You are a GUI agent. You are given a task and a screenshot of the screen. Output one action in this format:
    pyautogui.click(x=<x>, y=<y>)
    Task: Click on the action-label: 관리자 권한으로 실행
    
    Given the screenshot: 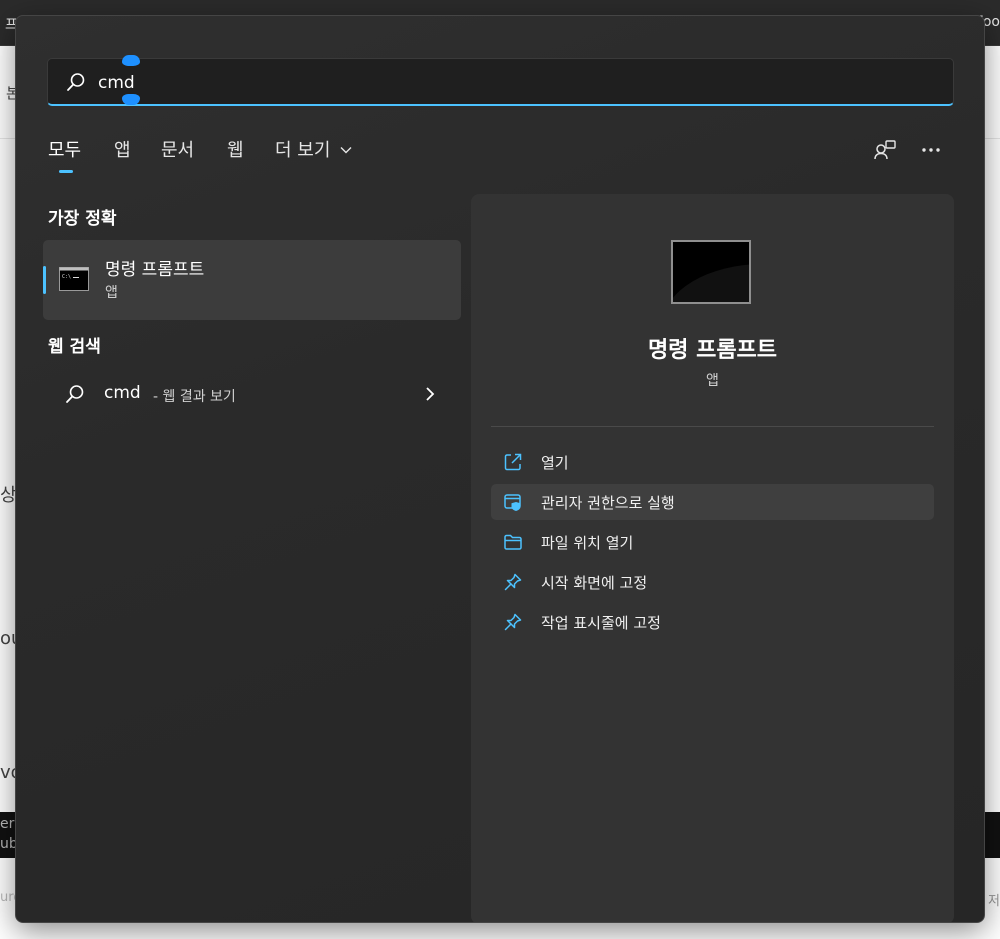 What is the action you would take?
    pyautogui.click(x=608, y=503)
    